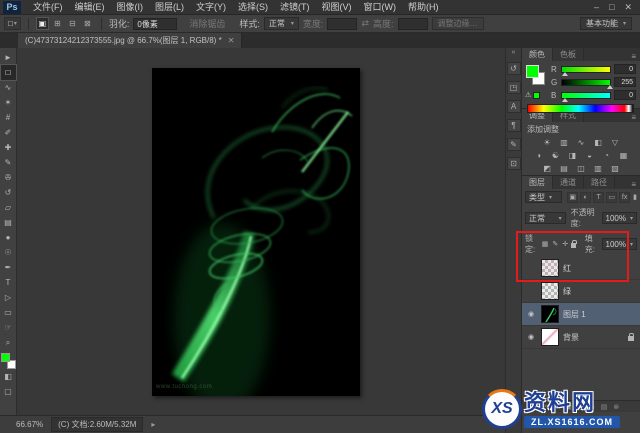 The height and width of the screenshot is (433, 640). I want to click on layer-name: 红, so click(567, 268).